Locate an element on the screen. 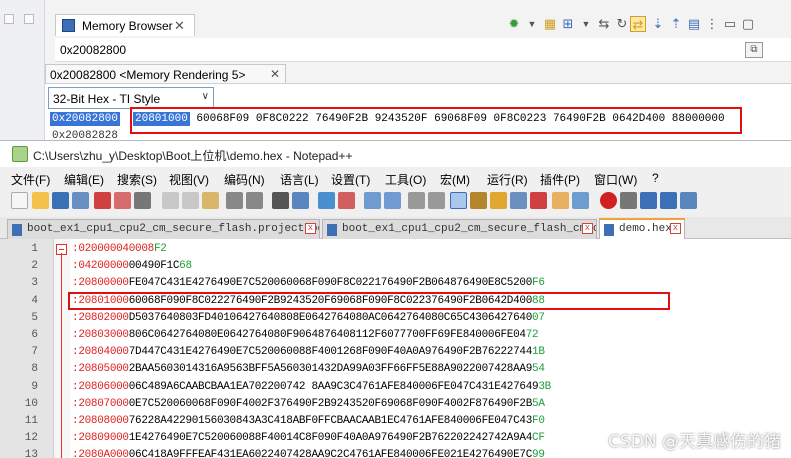 This screenshot has width=791, height=458. new-file-icon is located at coordinates (19, 200).